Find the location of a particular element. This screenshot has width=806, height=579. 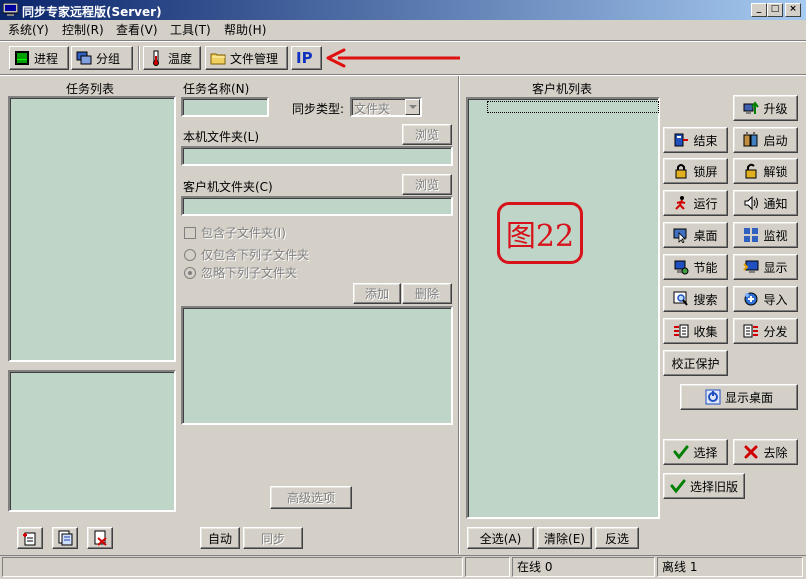

select-old-button: 选择旧版 is located at coordinates (704, 486).